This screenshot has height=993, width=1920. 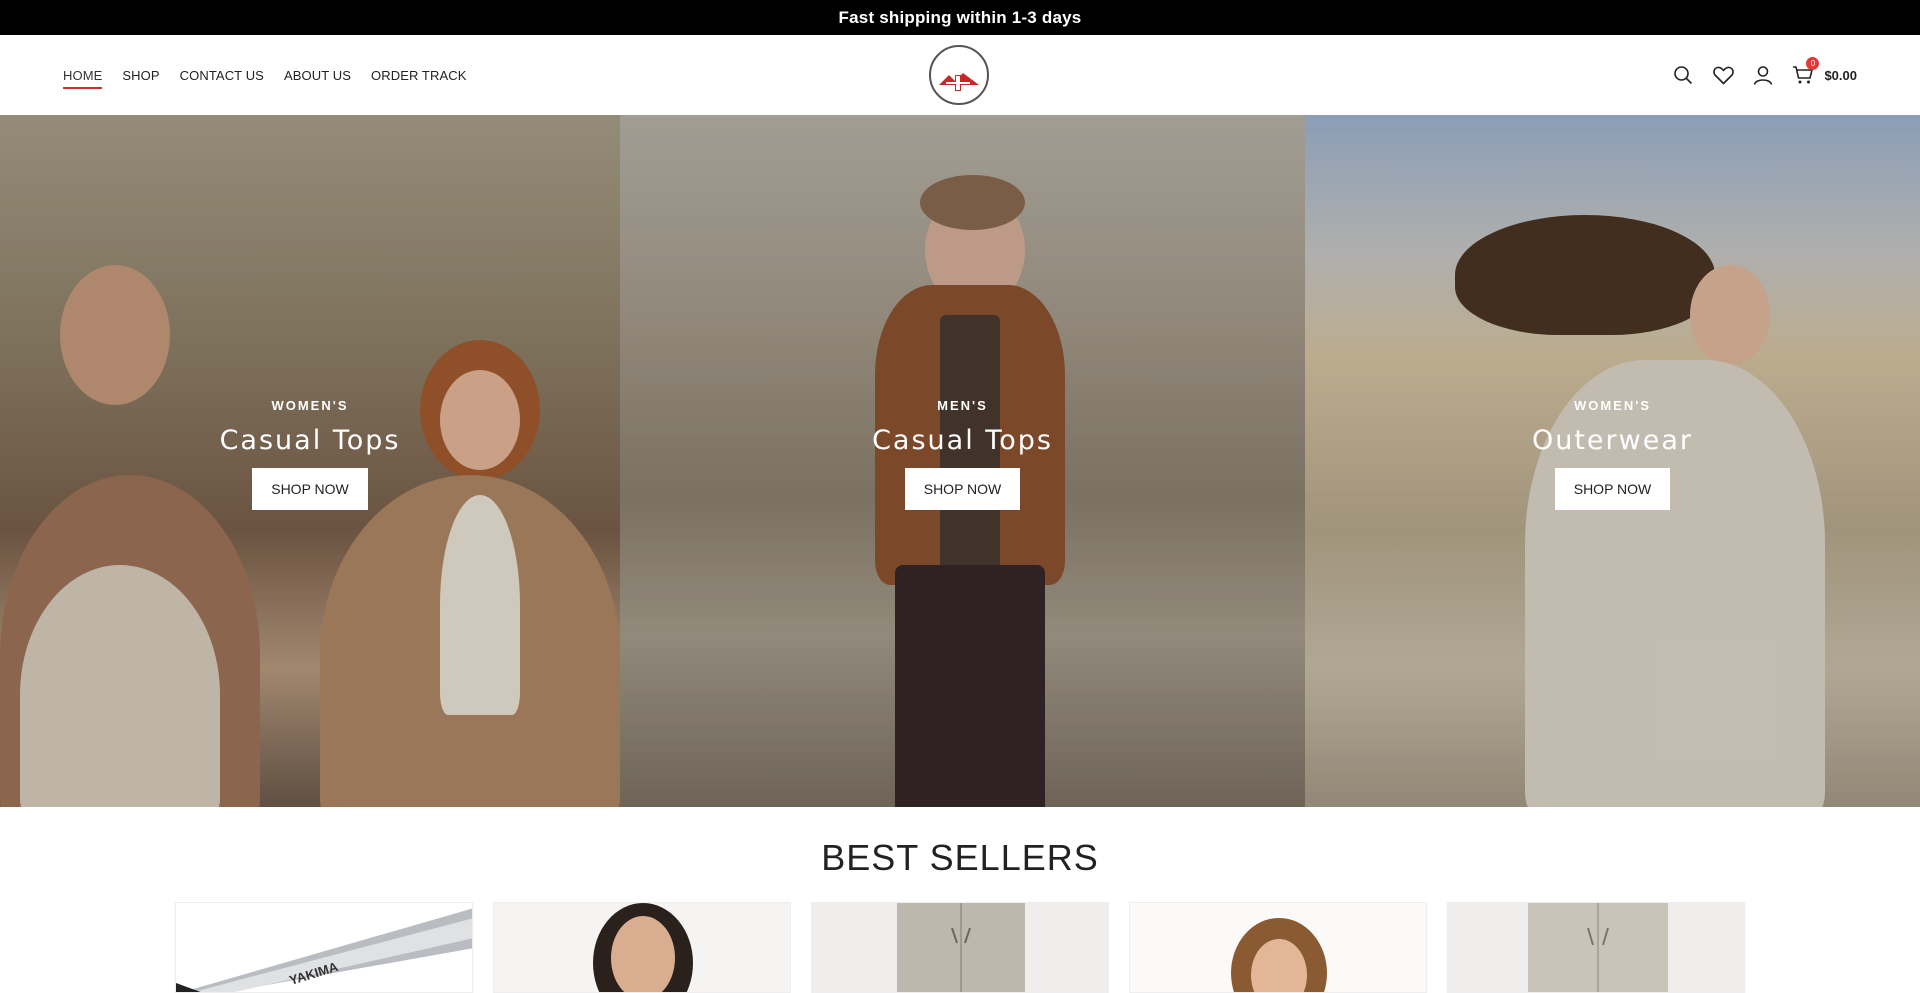 What do you see at coordinates (1683, 75) in the screenshot?
I see `search-icon` at bounding box center [1683, 75].